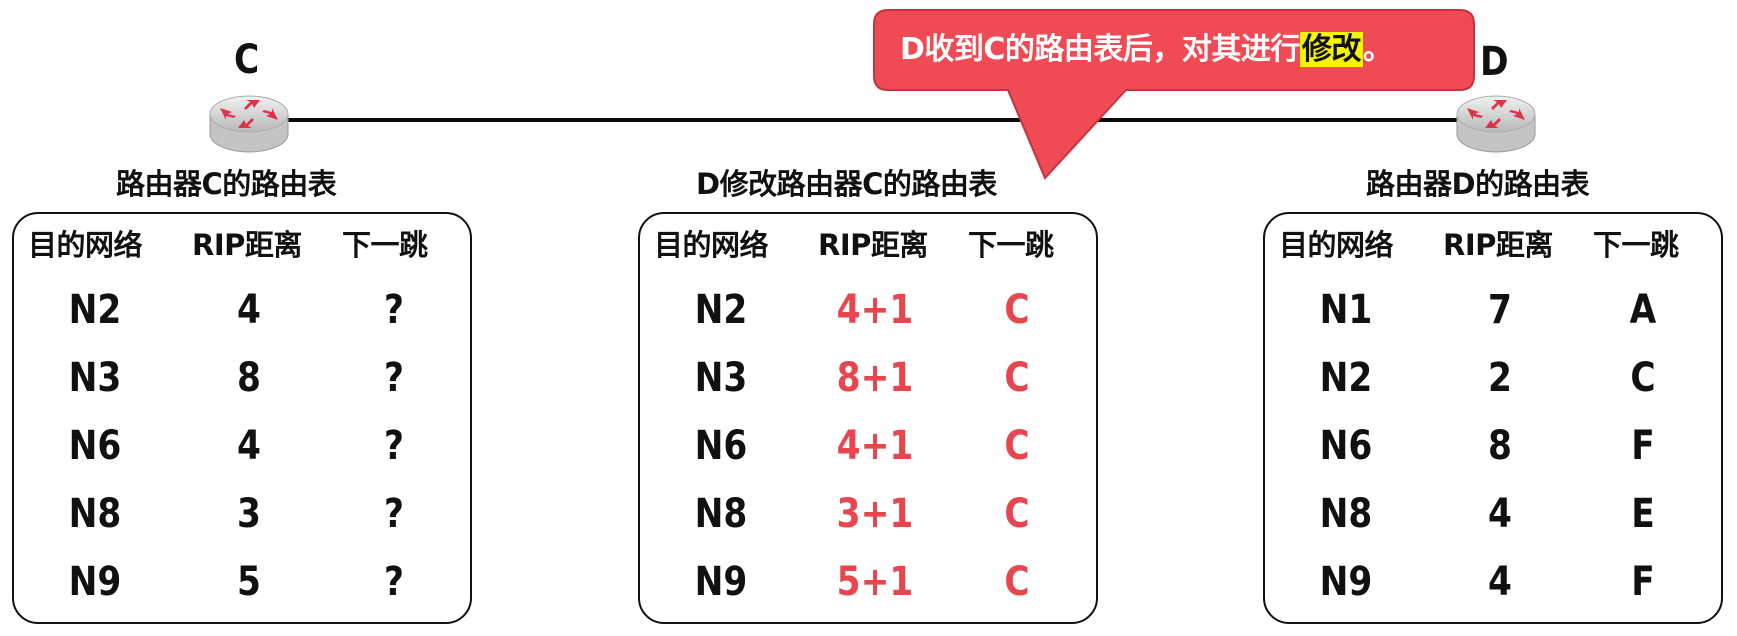  I want to click on router-c, so click(249, 124).